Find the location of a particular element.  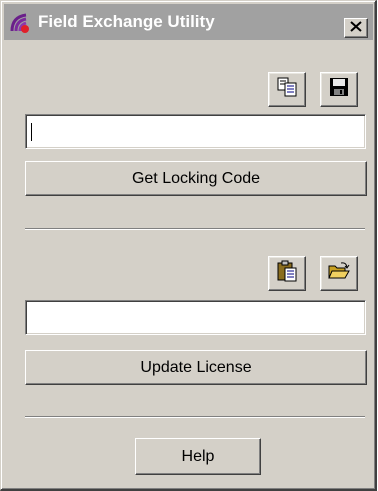

close-icon is located at coordinates (356, 28).